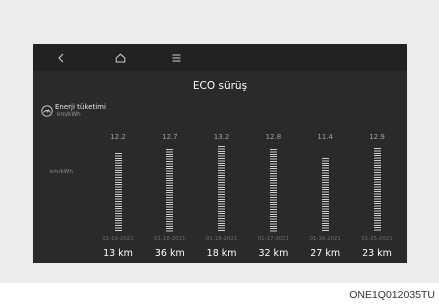 The height and width of the screenshot is (306, 439). Describe the element at coordinates (273, 253) in the screenshot. I see `bar-distance-label: 32 km` at that location.